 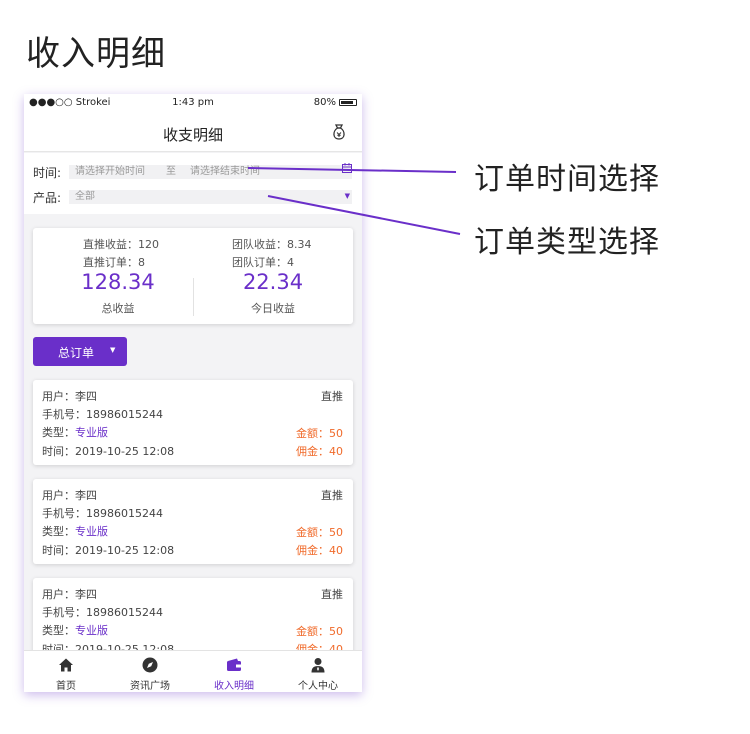 I want to click on callout-lines, so click(x=354, y=201).